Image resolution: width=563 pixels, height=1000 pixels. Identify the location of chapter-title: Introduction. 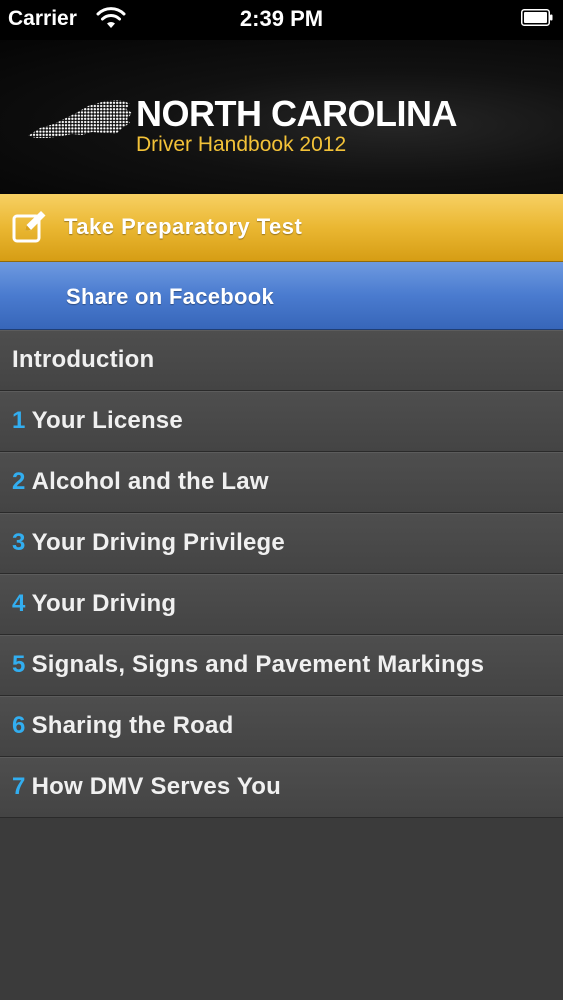
(83, 359).